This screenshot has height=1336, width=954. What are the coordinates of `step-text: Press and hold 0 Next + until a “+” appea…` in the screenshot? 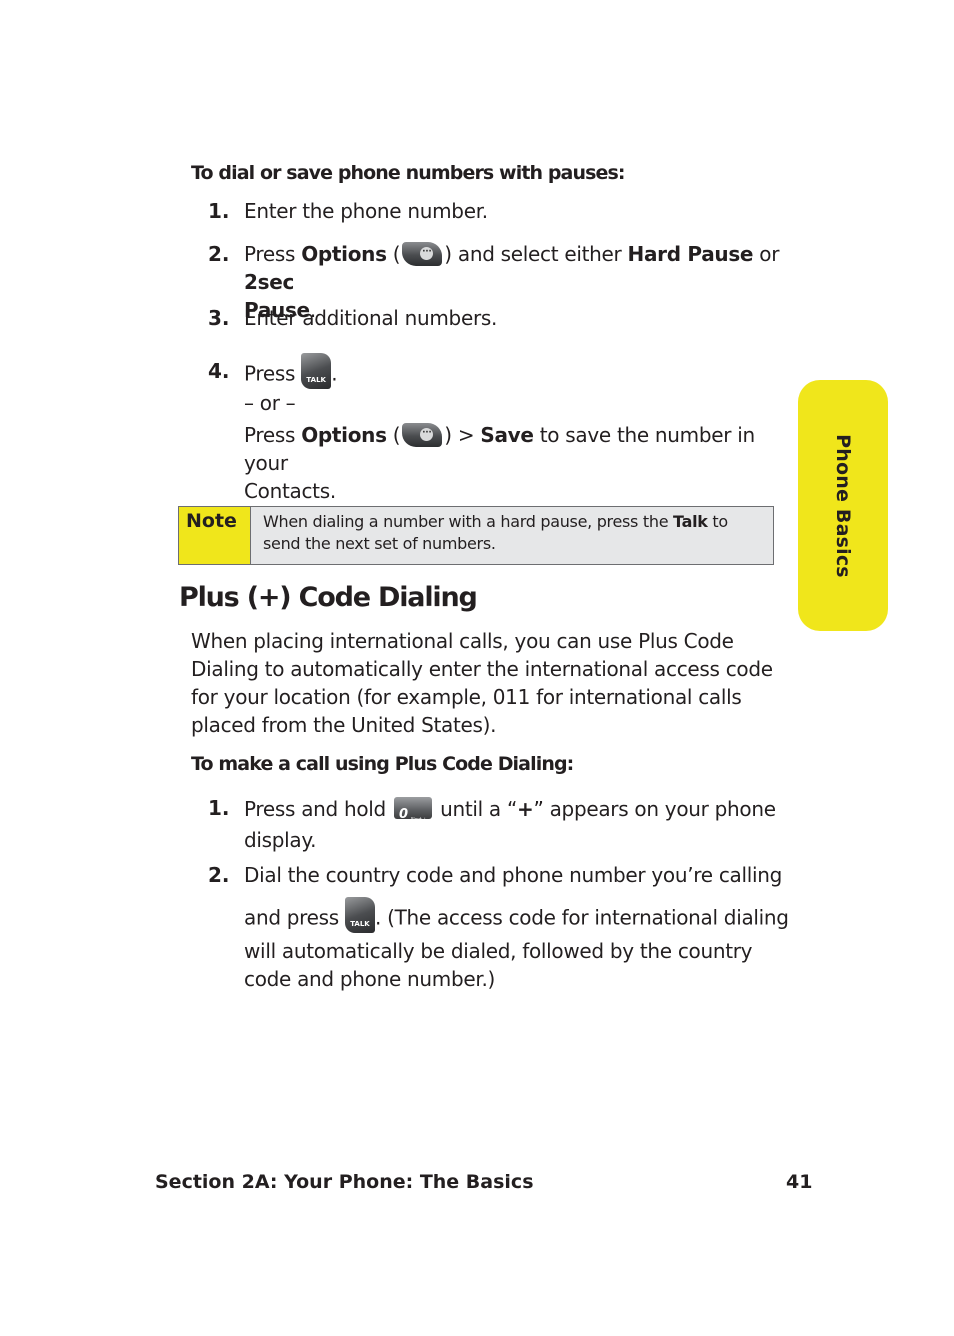 It's located at (510, 824).